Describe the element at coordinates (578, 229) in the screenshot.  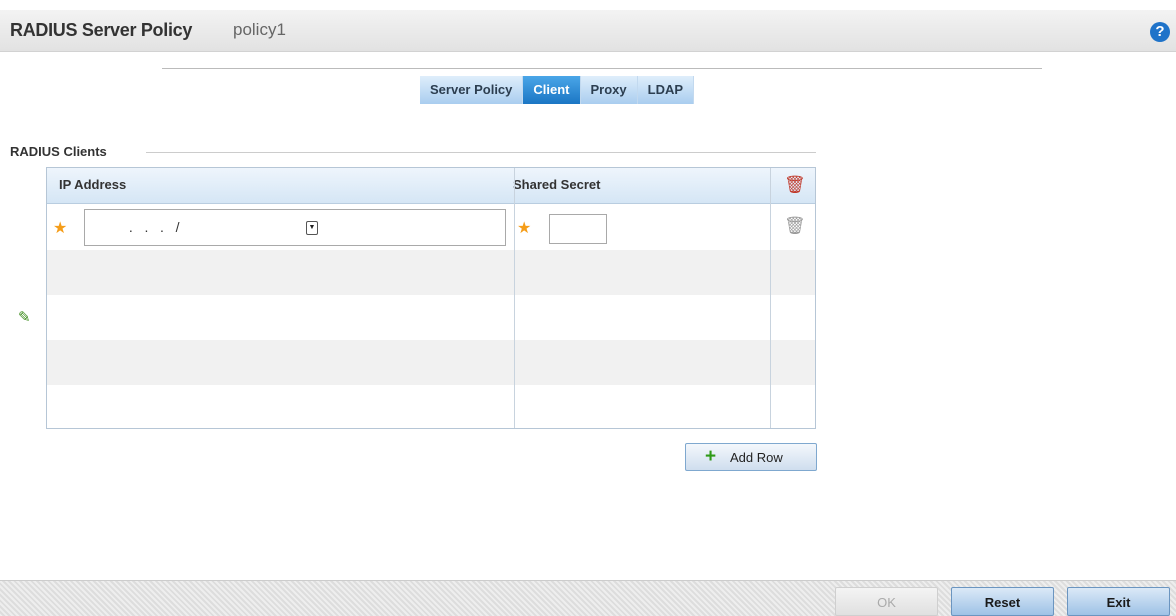
I see `shared-secret-input` at that location.